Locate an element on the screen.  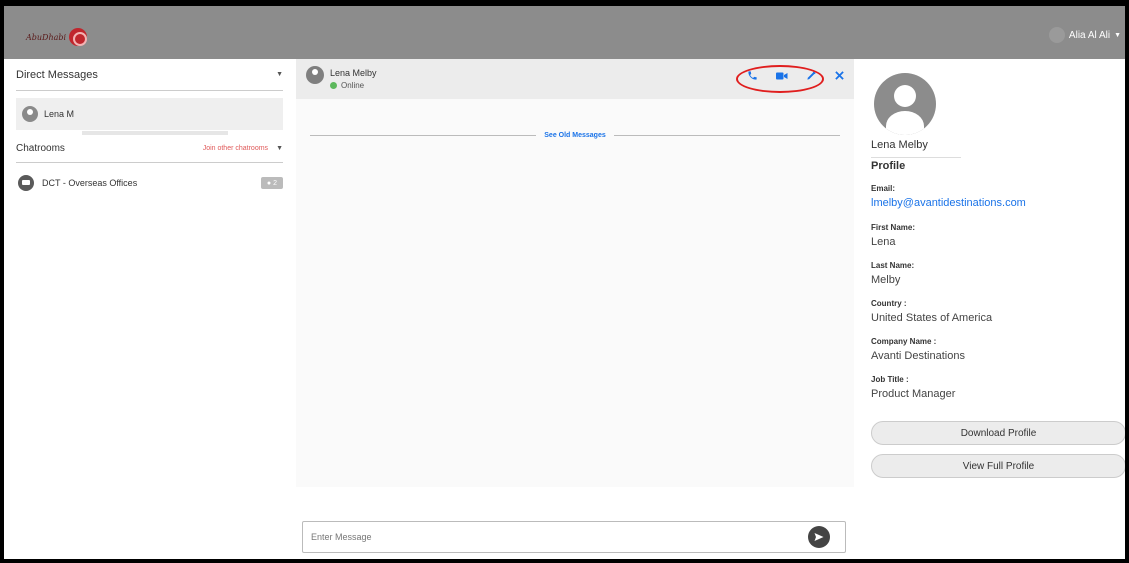
profile-field-job-title: Job Title : Product Manager is located at coordinates (913, 387).